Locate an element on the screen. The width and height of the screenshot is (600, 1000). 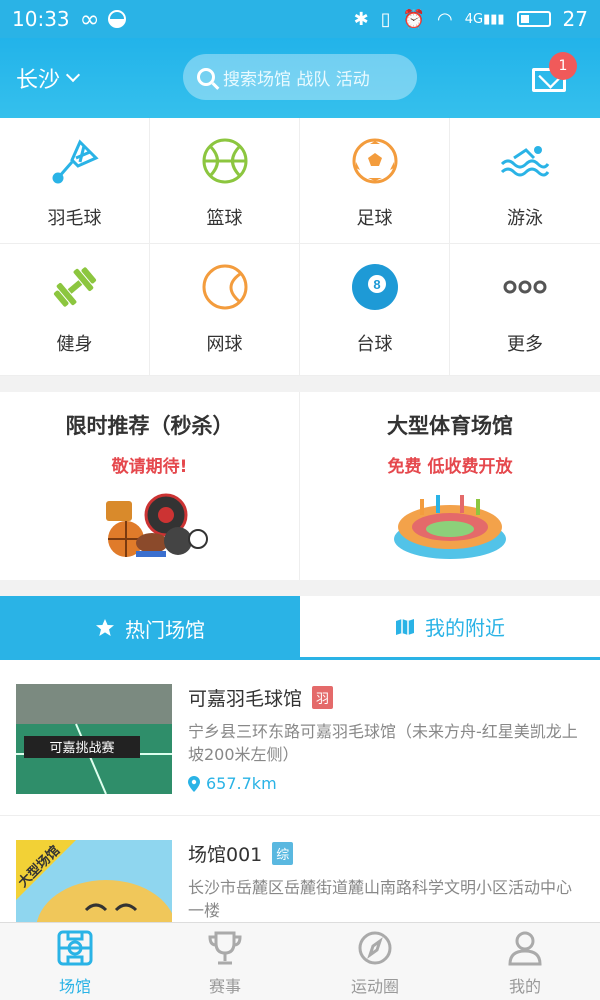
category-more: 更多 is located at coordinates (525, 310).